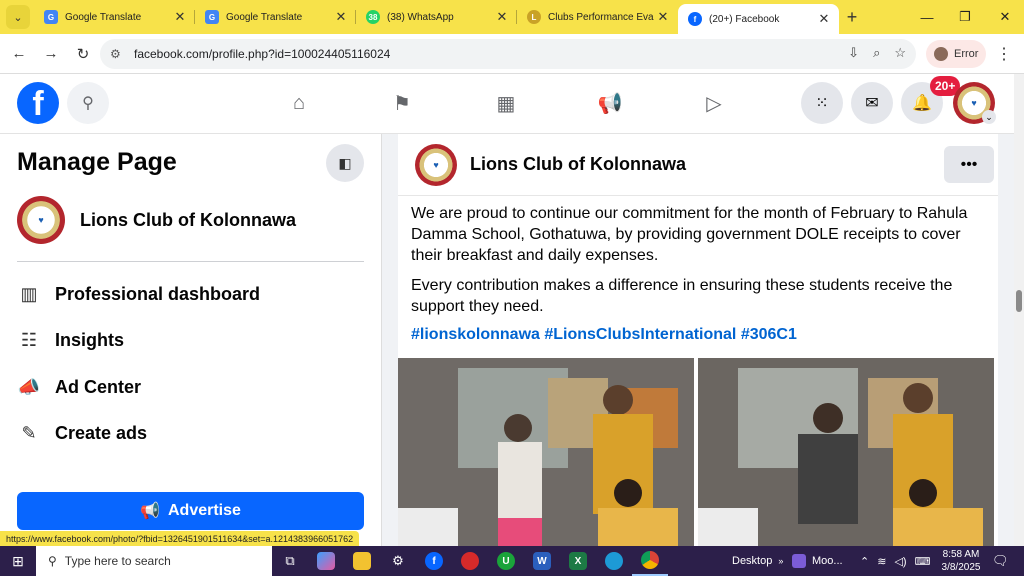  I want to click on clock-time: 8:58 AM, so click(961, 554).